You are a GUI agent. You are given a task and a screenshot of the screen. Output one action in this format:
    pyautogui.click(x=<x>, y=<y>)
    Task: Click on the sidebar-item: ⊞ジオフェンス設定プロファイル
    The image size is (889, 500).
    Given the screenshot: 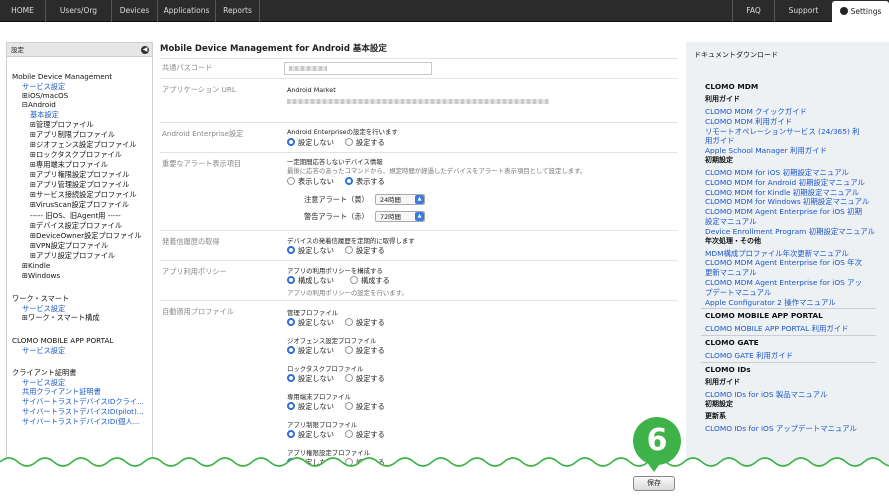 What is the action you would take?
    pyautogui.click(x=83, y=144)
    